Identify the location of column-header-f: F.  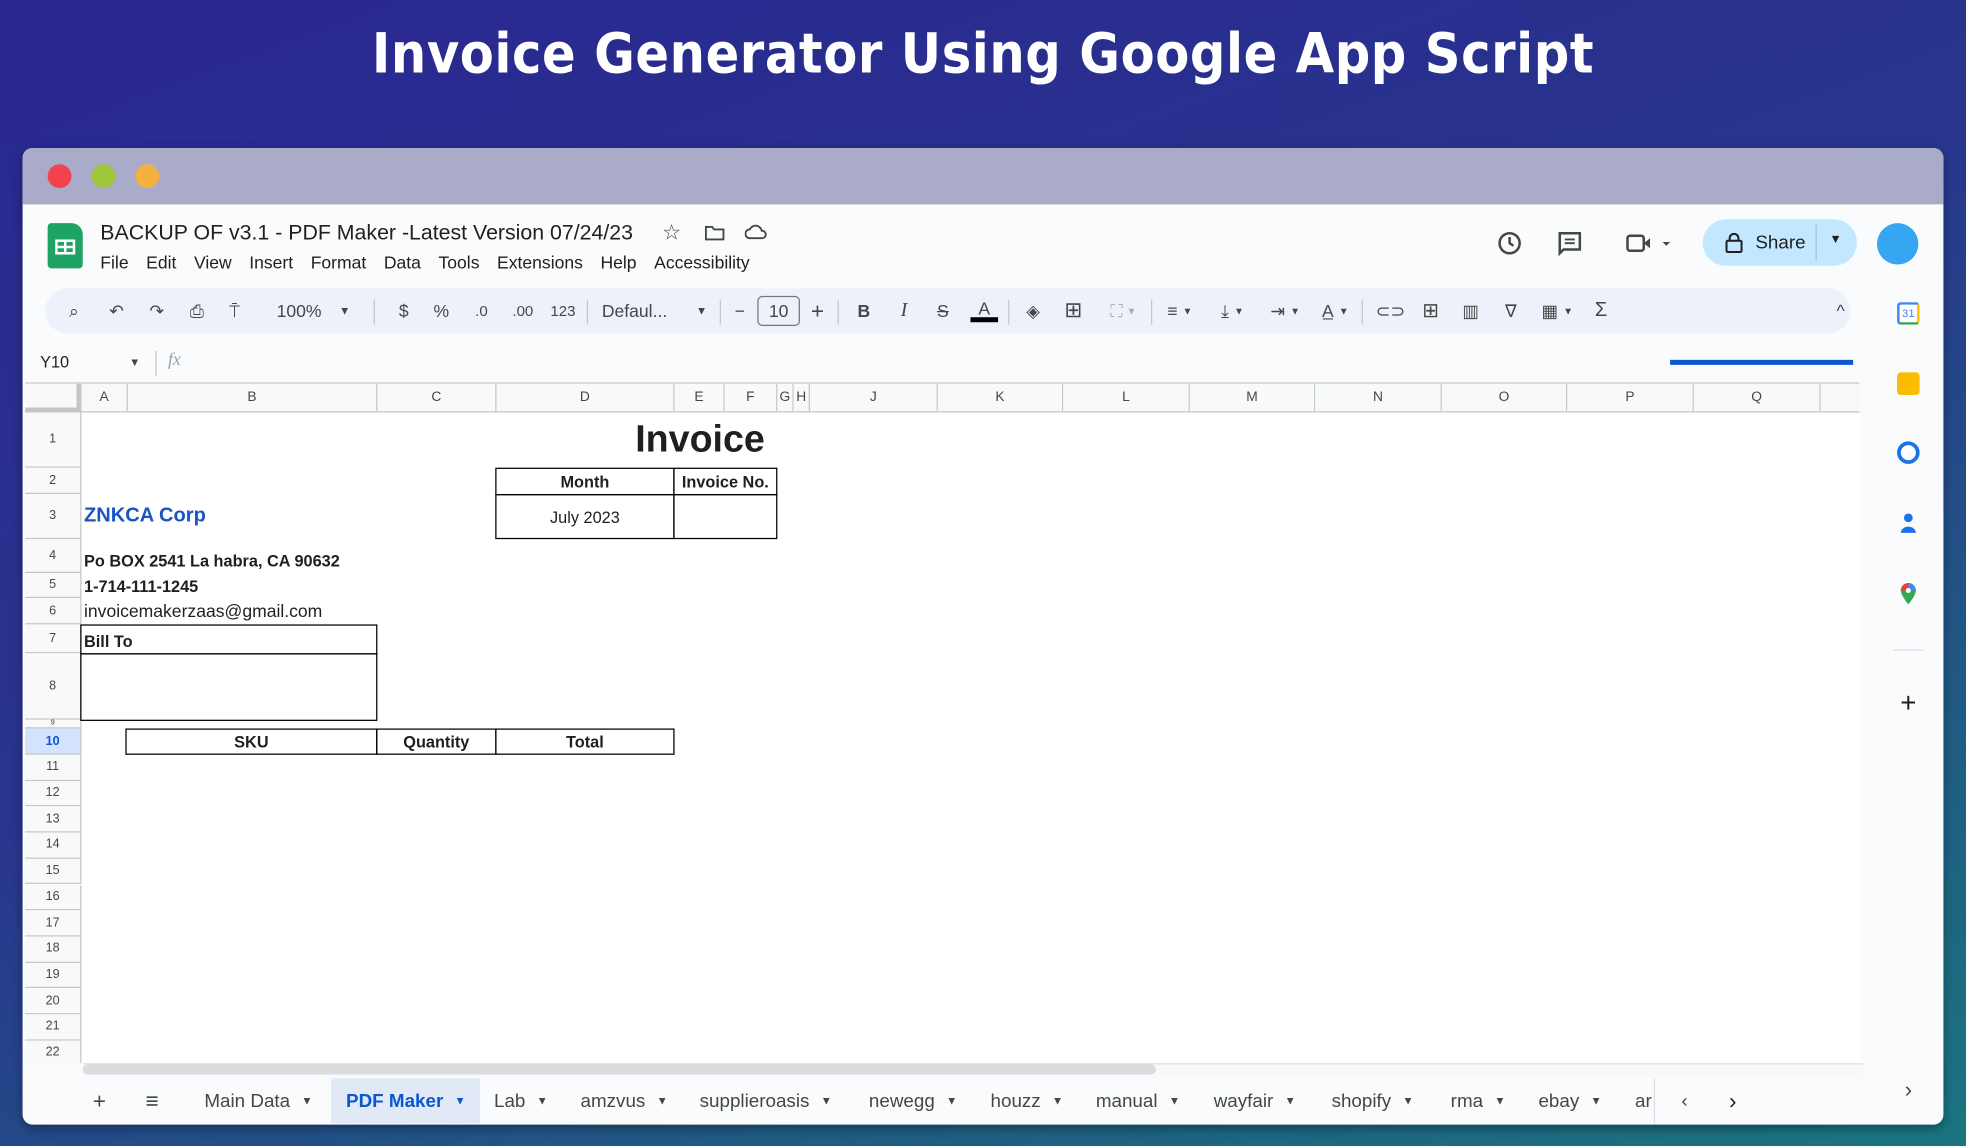
(751, 398).